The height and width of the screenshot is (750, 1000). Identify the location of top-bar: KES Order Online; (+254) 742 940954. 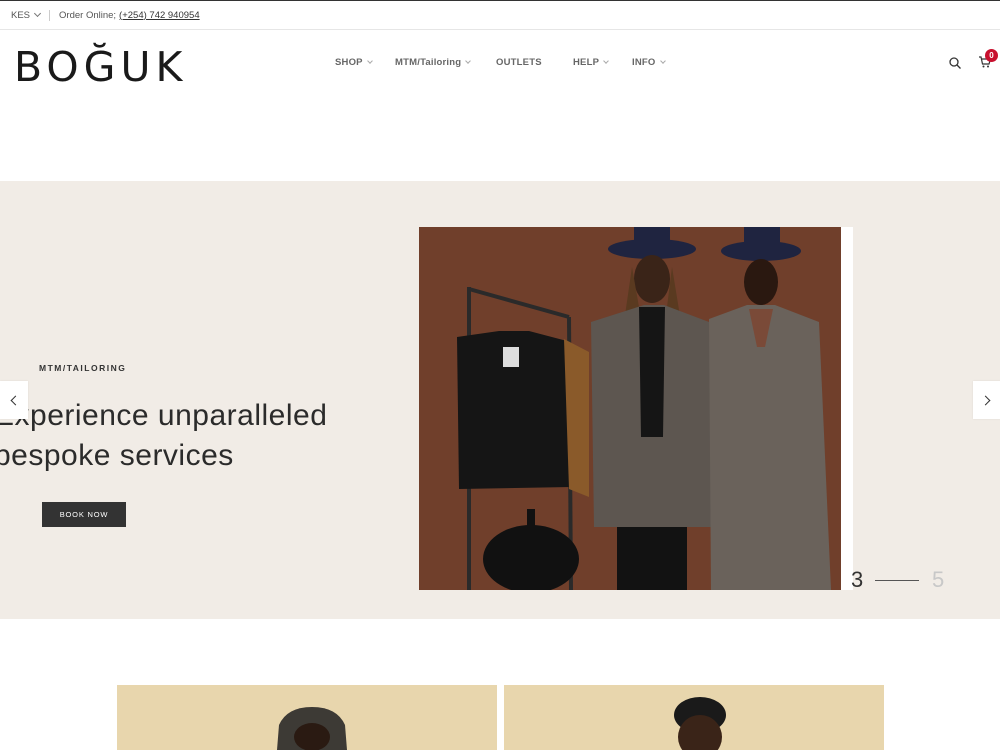
(500, 15).